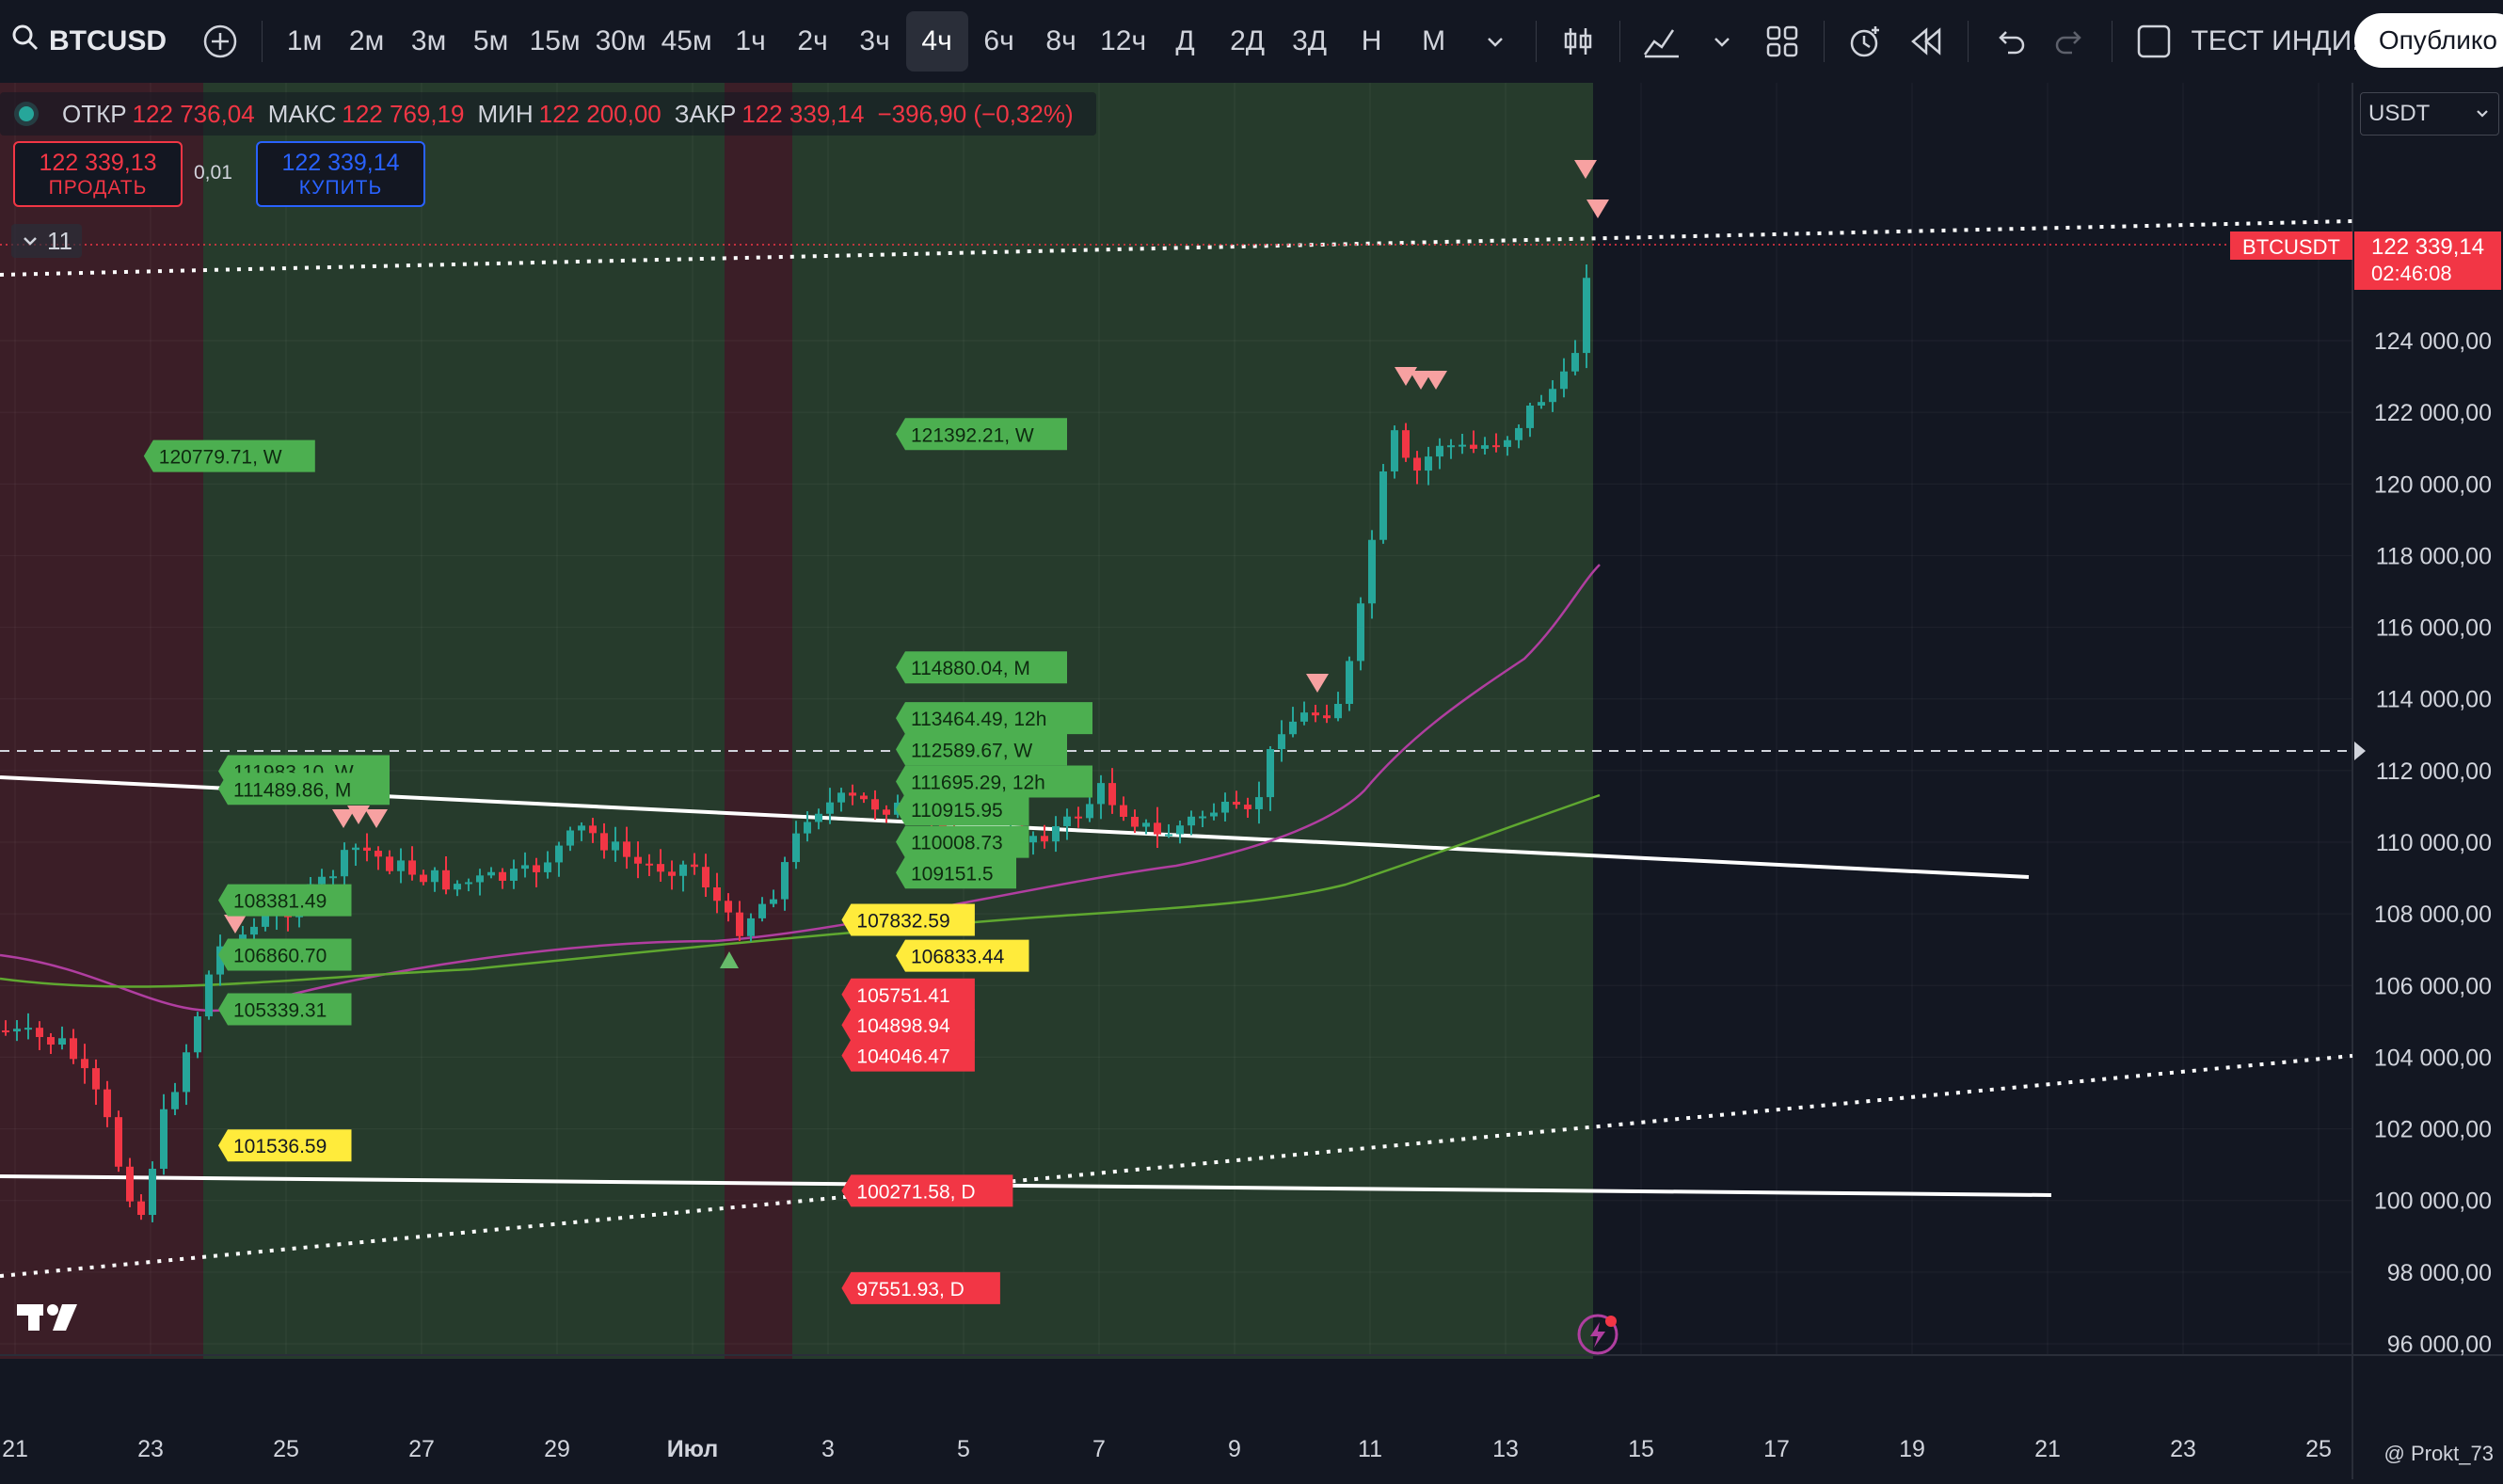 The height and width of the screenshot is (1484, 2503). What do you see at coordinates (26, 113) in the screenshot?
I see `visibility-dot-icon` at bounding box center [26, 113].